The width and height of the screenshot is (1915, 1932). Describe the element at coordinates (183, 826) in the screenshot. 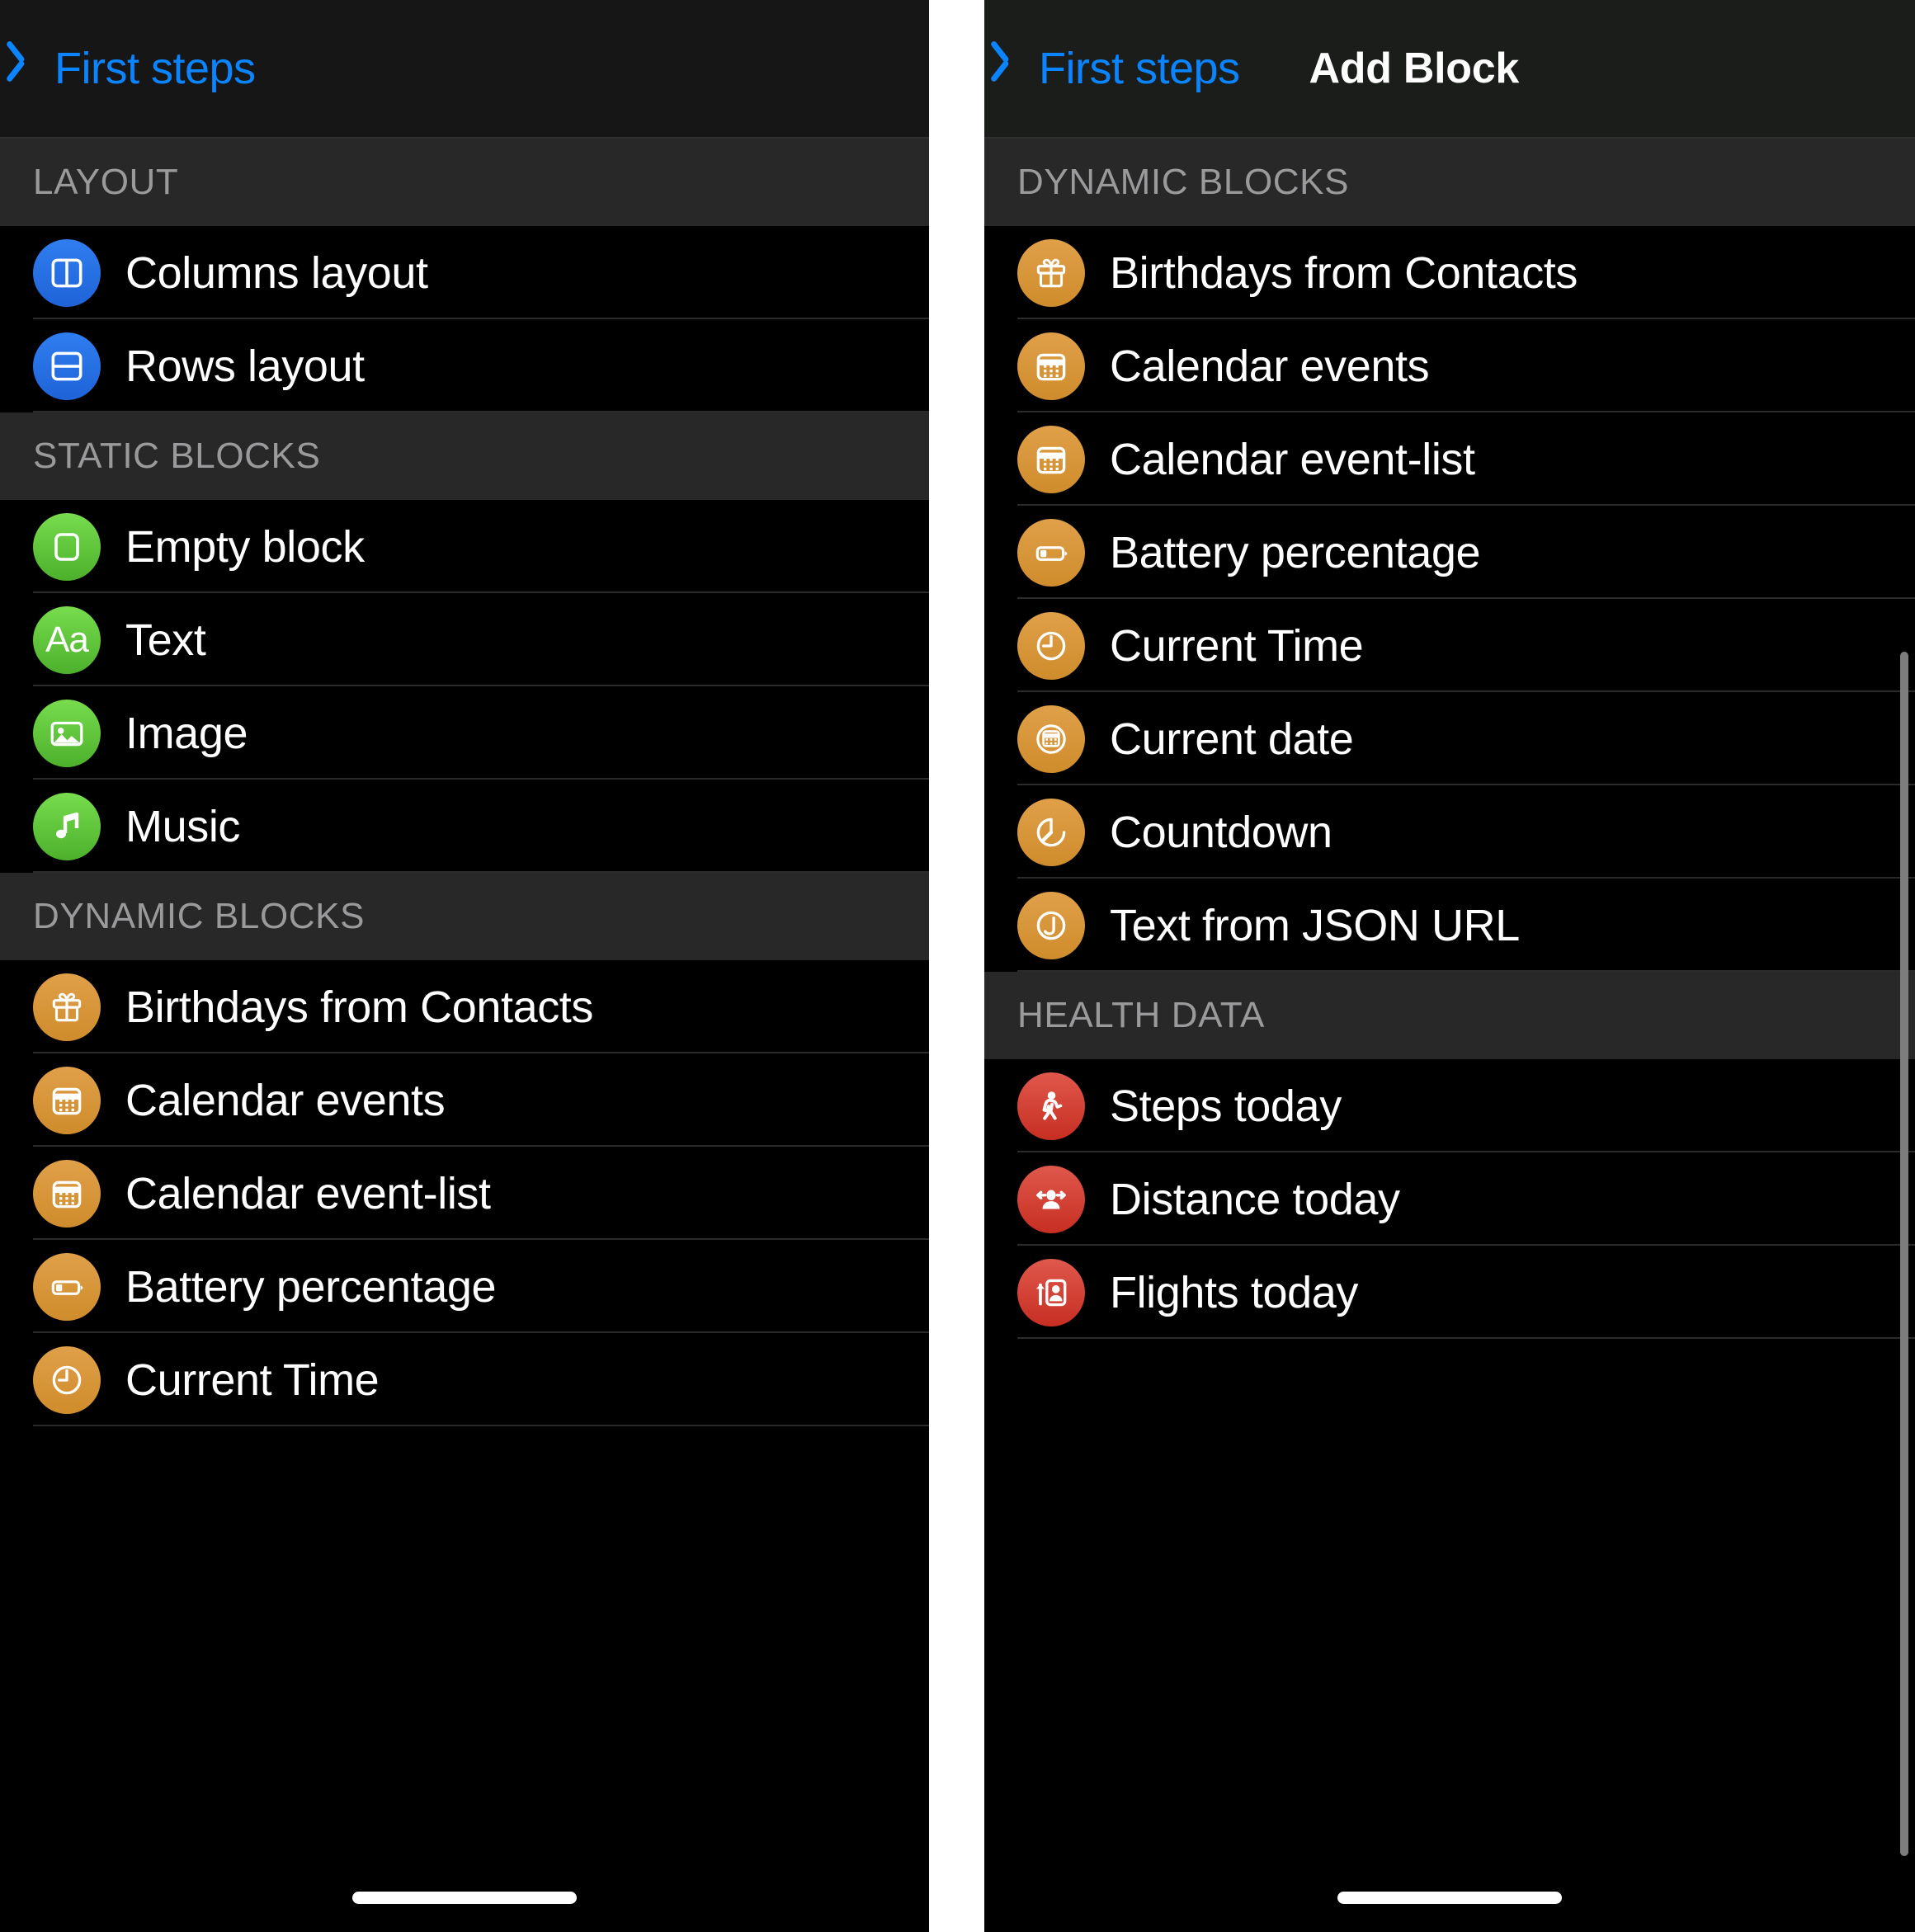

I see `list-item-label: Music` at that location.